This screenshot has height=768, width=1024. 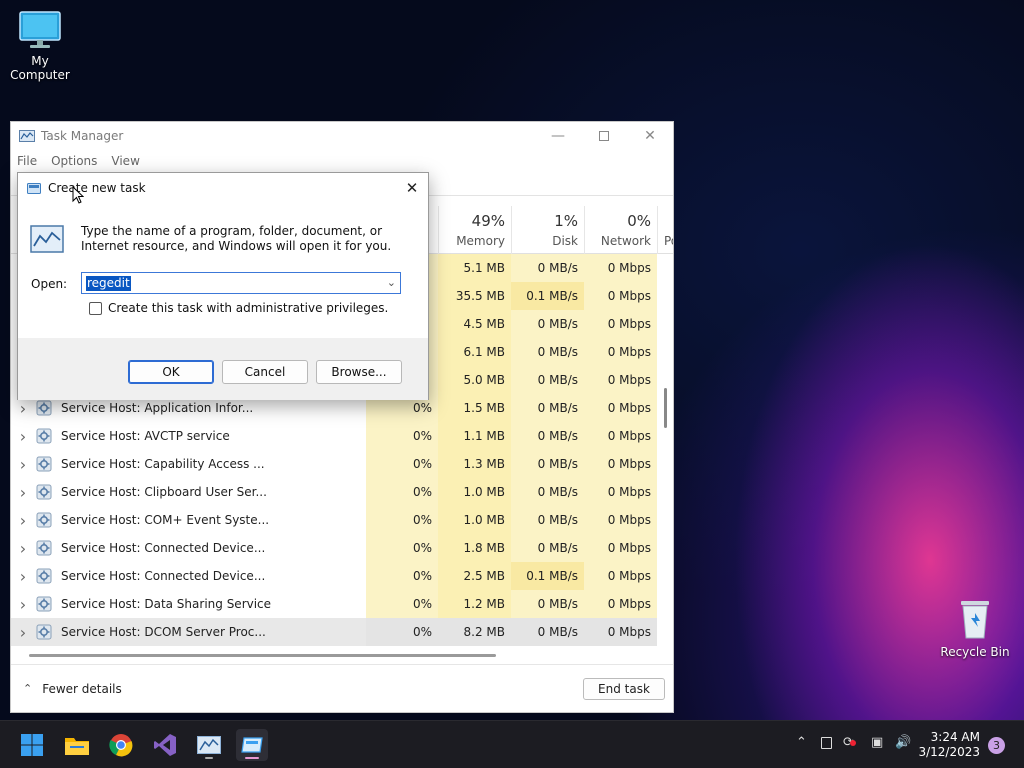 I want to click on running-indicator, so click(x=209, y=758).